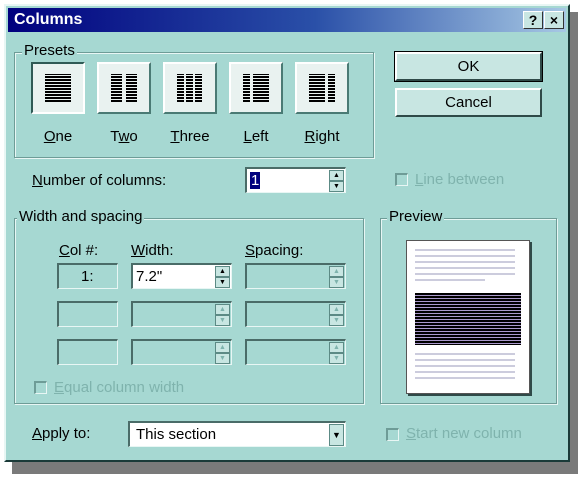 This screenshot has width=584, height=477. Describe the element at coordinates (49, 50) in the screenshot. I see `presets-label: Presets` at that location.